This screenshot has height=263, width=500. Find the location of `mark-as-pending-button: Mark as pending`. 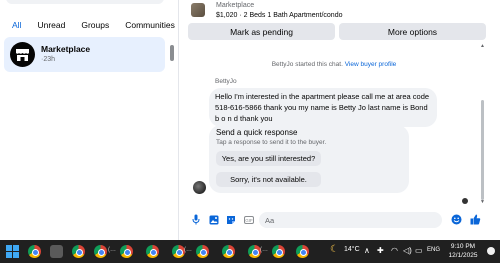

mark-as-pending-button: Mark as pending is located at coordinates (261, 31).